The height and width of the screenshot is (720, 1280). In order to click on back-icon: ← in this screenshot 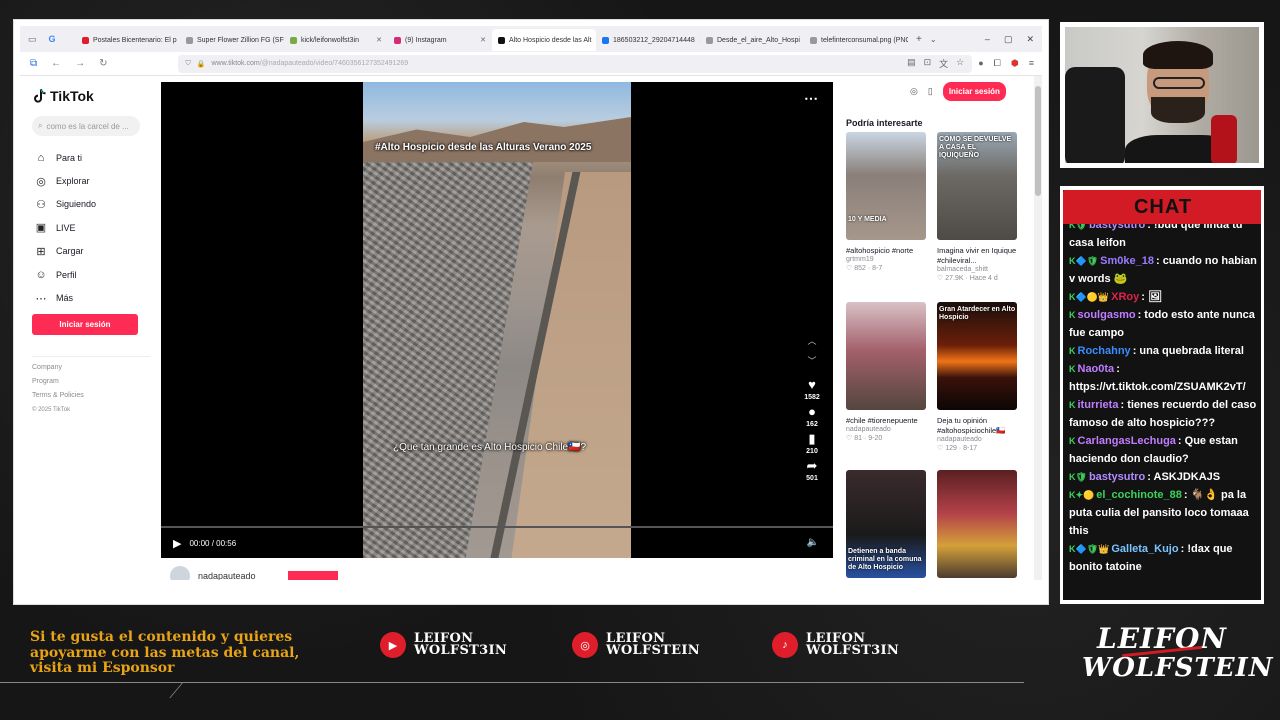, I will do `click(56, 63)`.